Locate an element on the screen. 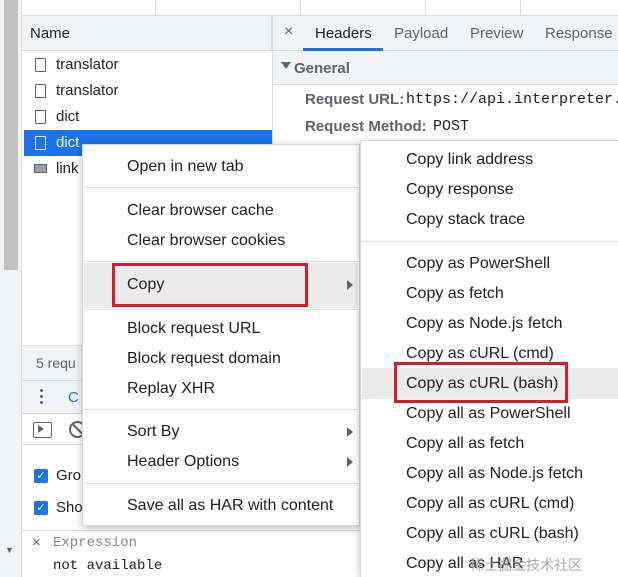  image-icon is located at coordinates (40, 168).